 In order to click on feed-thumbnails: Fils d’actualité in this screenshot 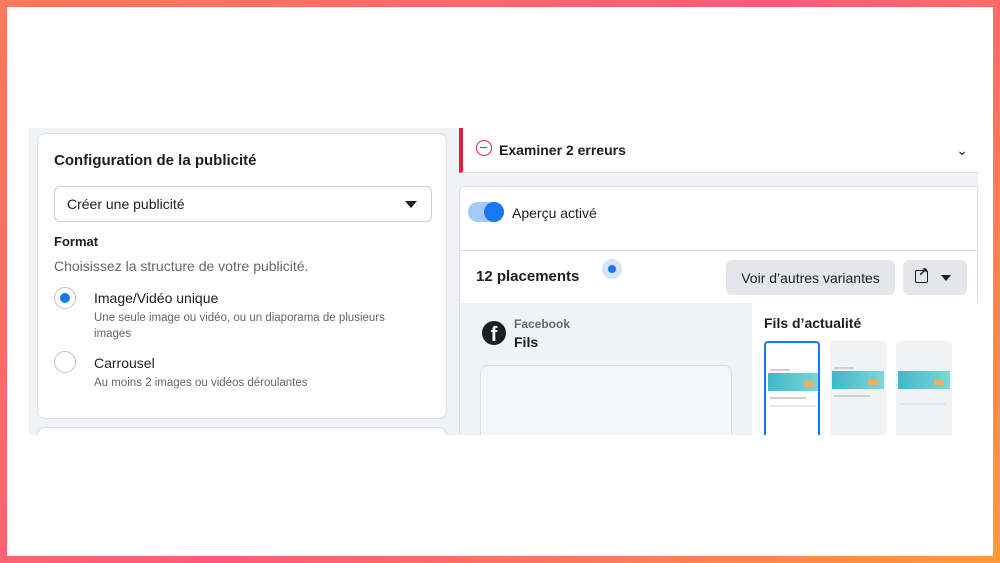, I will do `click(865, 369)`.